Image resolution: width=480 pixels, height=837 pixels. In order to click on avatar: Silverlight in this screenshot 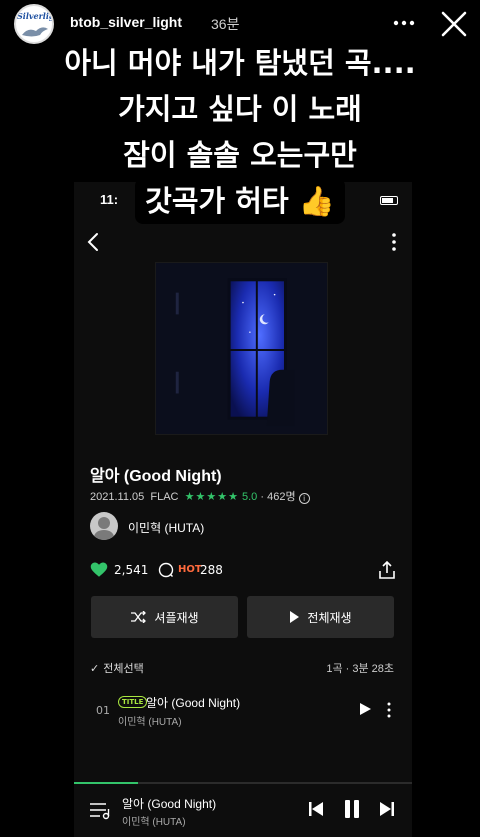, I will do `click(34, 24)`.